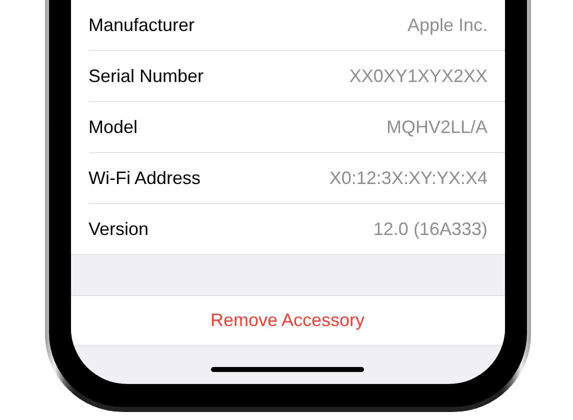 This screenshot has height=420, width=573. What do you see at coordinates (146, 76) in the screenshot?
I see `row-label: Serial Number` at bounding box center [146, 76].